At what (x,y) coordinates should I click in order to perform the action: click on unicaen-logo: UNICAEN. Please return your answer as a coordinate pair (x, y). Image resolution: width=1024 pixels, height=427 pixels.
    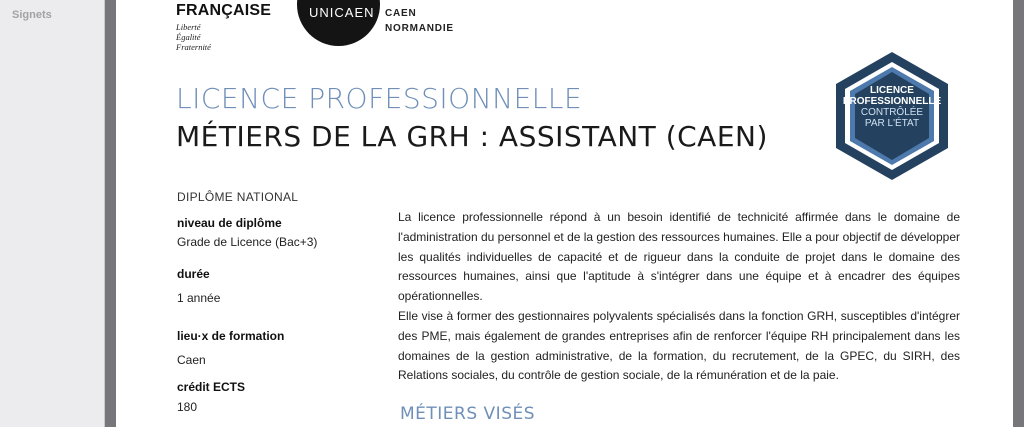
    Looking at the image, I should click on (338, 23).